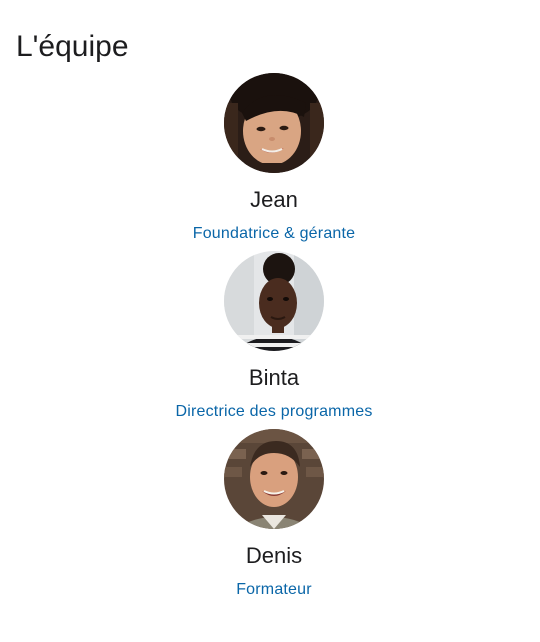 The width and height of the screenshot is (540, 642). Describe the element at coordinates (270, 590) in the screenshot. I see `member-role-link: Formateur` at that location.